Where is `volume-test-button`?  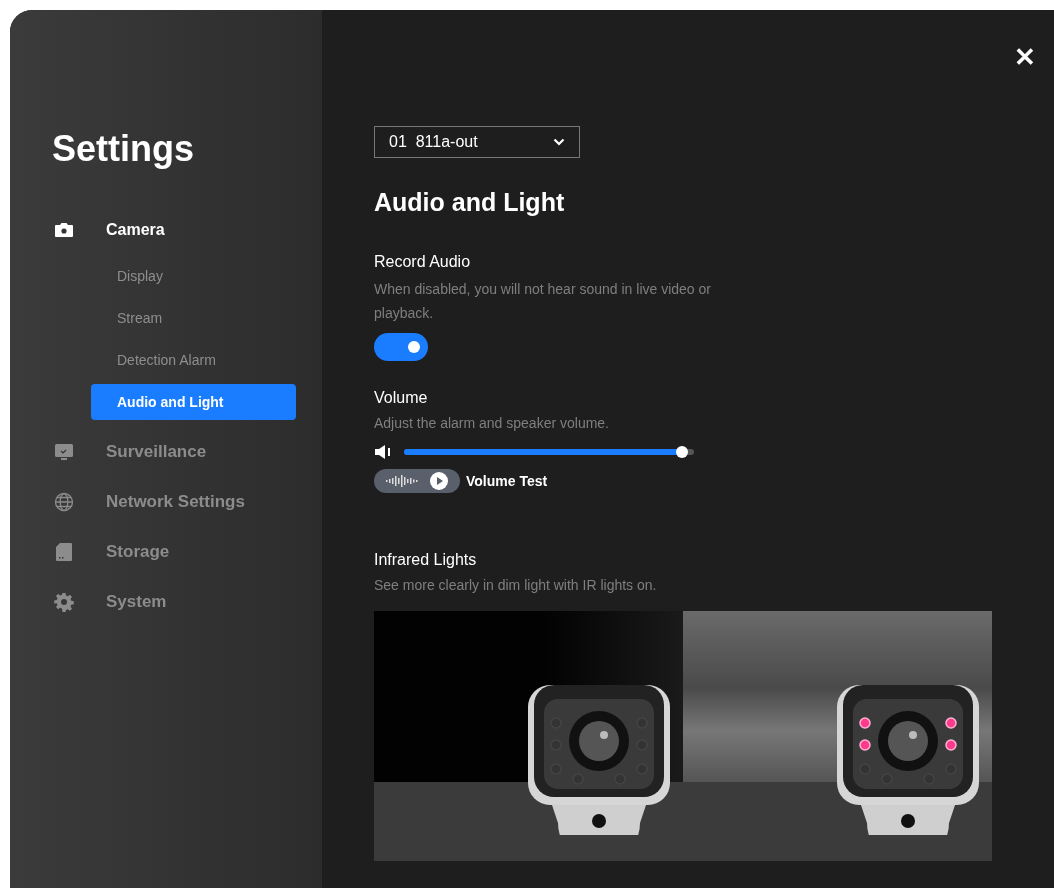 volume-test-button is located at coordinates (417, 481).